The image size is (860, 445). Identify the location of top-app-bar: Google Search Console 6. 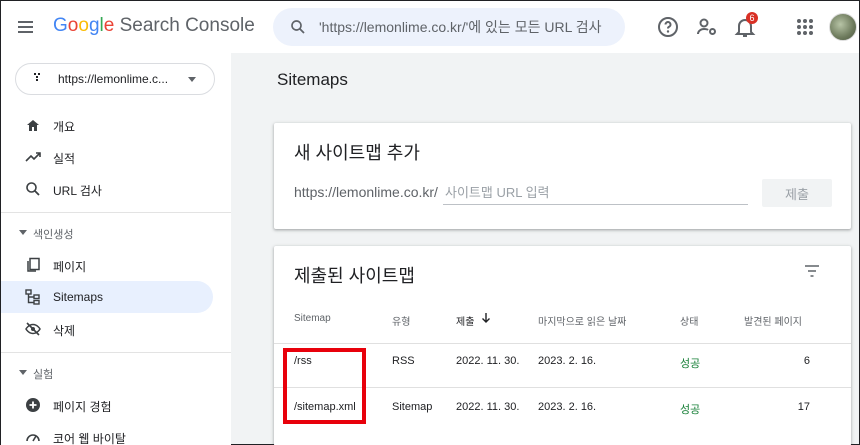
(430, 27).